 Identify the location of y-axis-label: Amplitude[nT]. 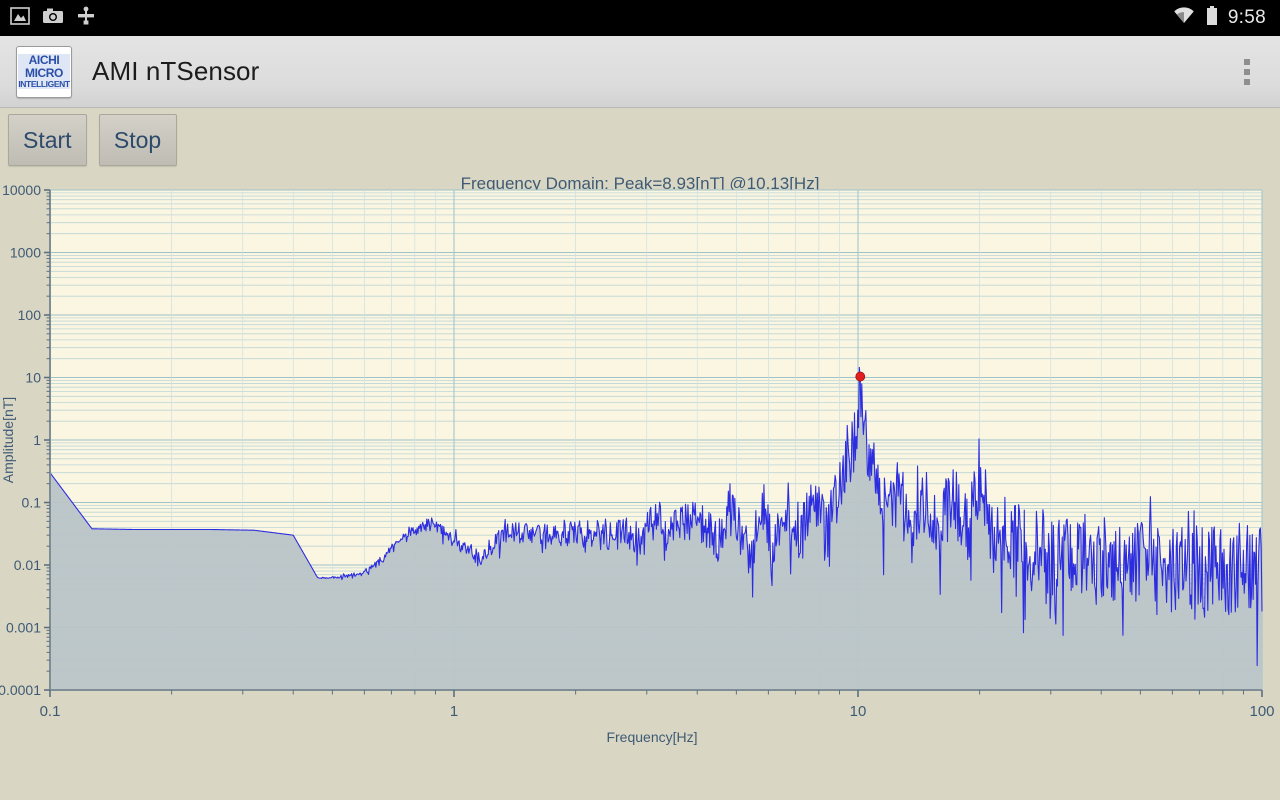
(8, 440).